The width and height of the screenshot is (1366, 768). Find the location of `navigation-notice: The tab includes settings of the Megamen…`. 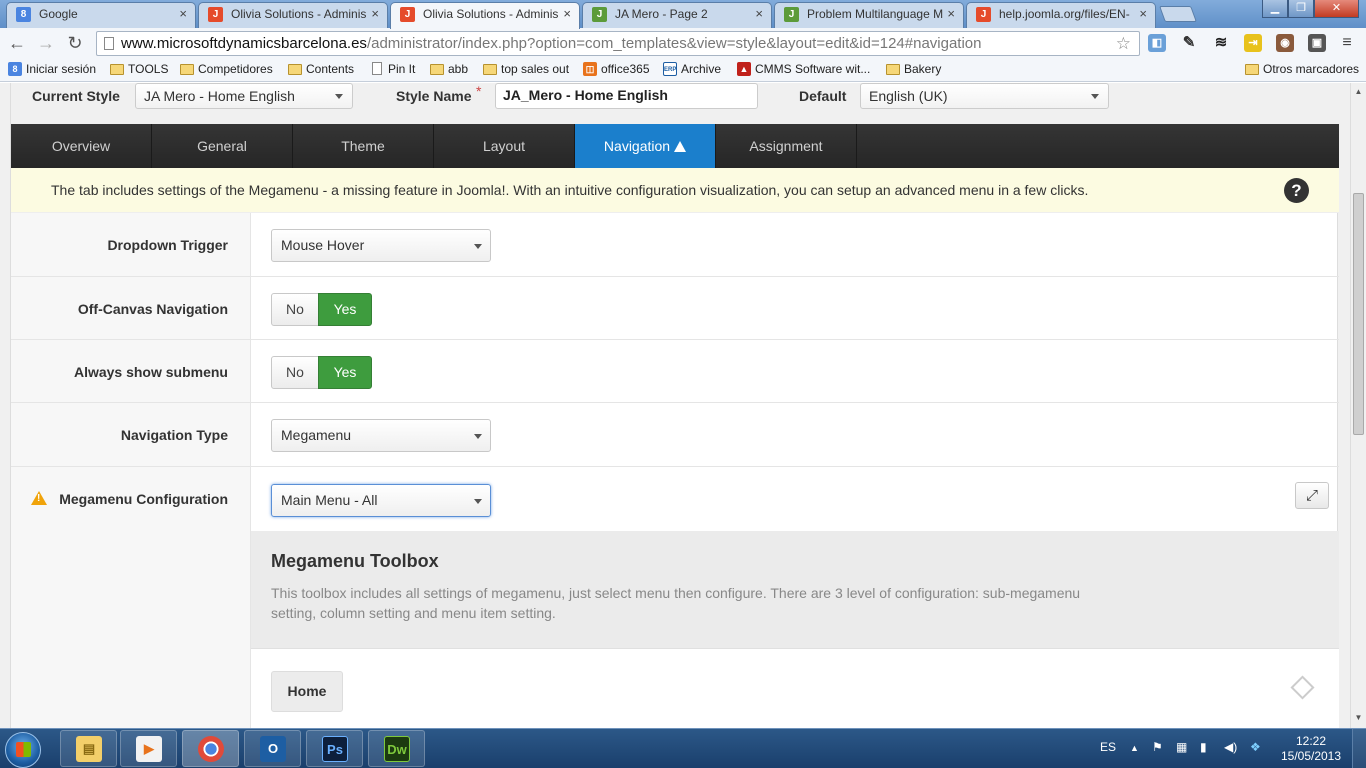

navigation-notice: The tab includes settings of the Megamen… is located at coordinates (675, 190).